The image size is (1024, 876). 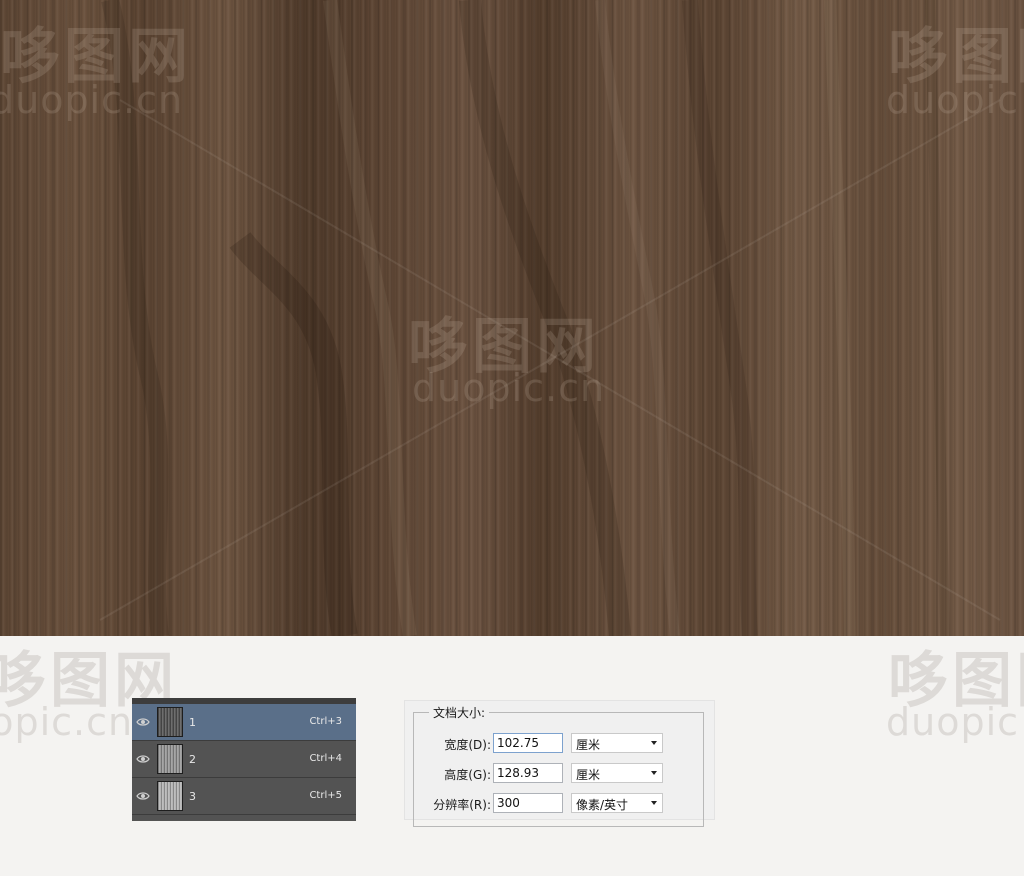 I want to click on layers-panel: 1 Ctrl+3 2 Ctrl+4 3 Ctrl+5, so click(x=244, y=759).